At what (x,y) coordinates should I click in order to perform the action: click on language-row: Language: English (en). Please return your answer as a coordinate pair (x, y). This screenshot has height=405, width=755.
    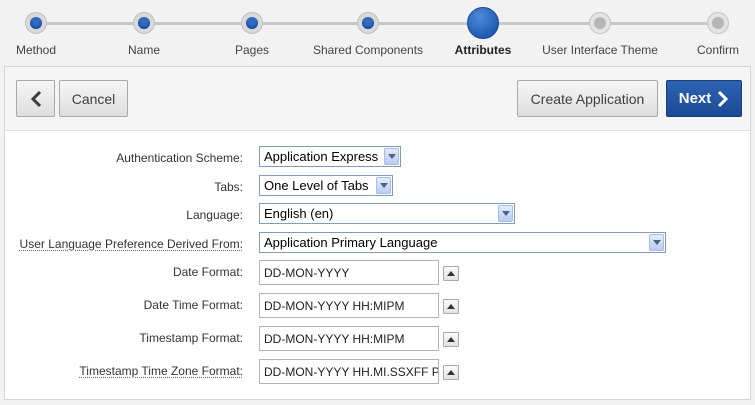
    Looking at the image, I should click on (377, 215).